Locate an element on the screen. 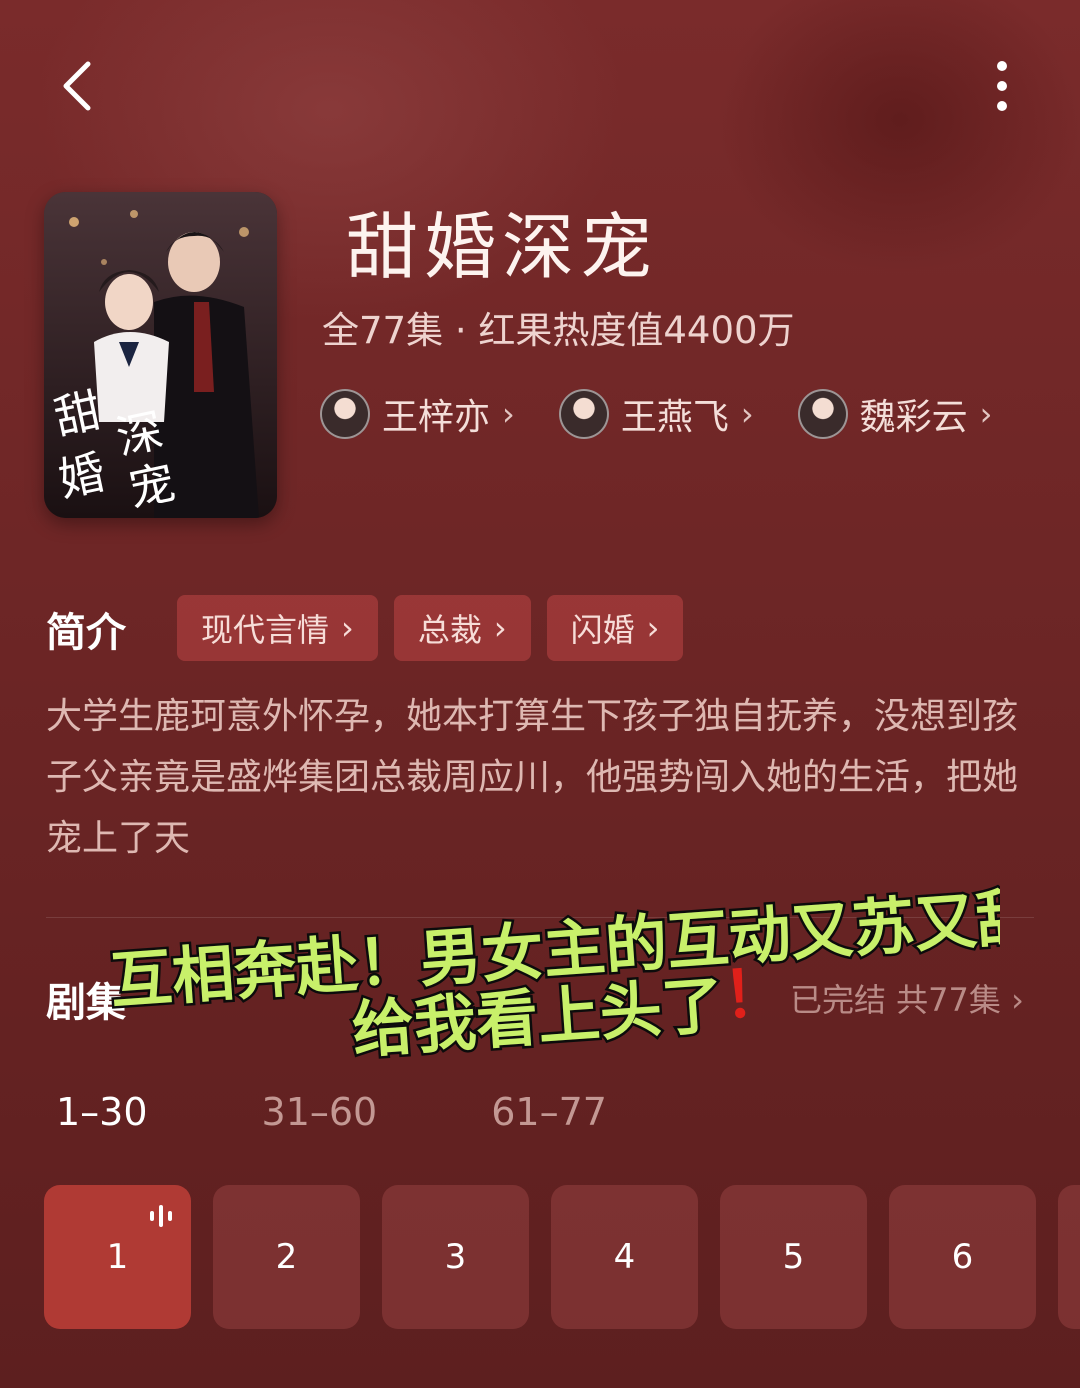 This screenshot has height=1388, width=1080. episode-range-tabs: 1–30 31–60 61–77 is located at coordinates (388, 1112).